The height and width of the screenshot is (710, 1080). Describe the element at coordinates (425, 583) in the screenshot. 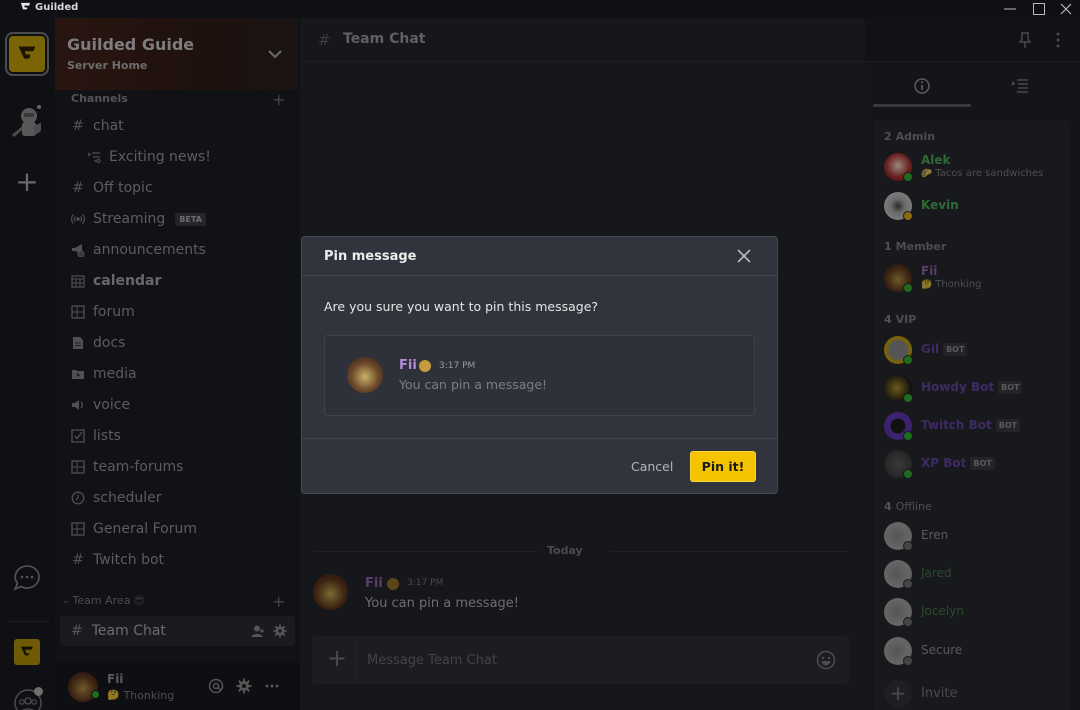

I see `message-time: 3:17 PM` at that location.